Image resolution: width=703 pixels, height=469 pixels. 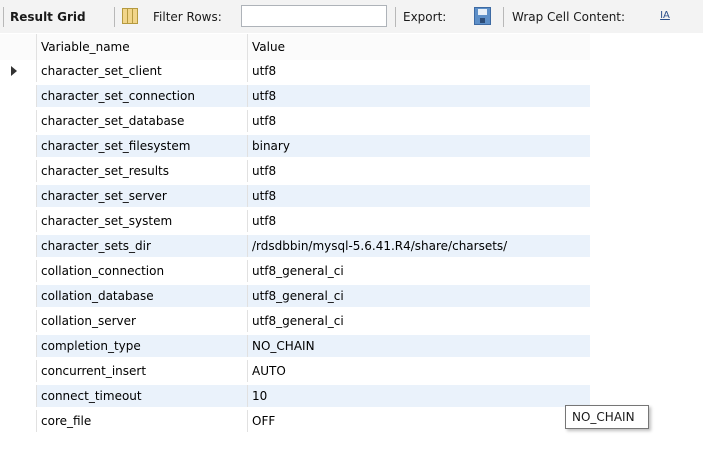 What do you see at coordinates (142, 146) in the screenshot?
I see `cell-variable-name: character_set_filesystem` at bounding box center [142, 146].